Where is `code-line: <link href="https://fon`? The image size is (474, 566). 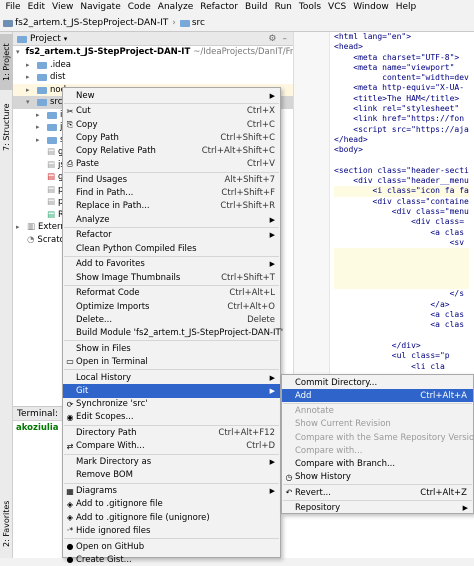 code-line: <link href="https://fon is located at coordinates (399, 119).